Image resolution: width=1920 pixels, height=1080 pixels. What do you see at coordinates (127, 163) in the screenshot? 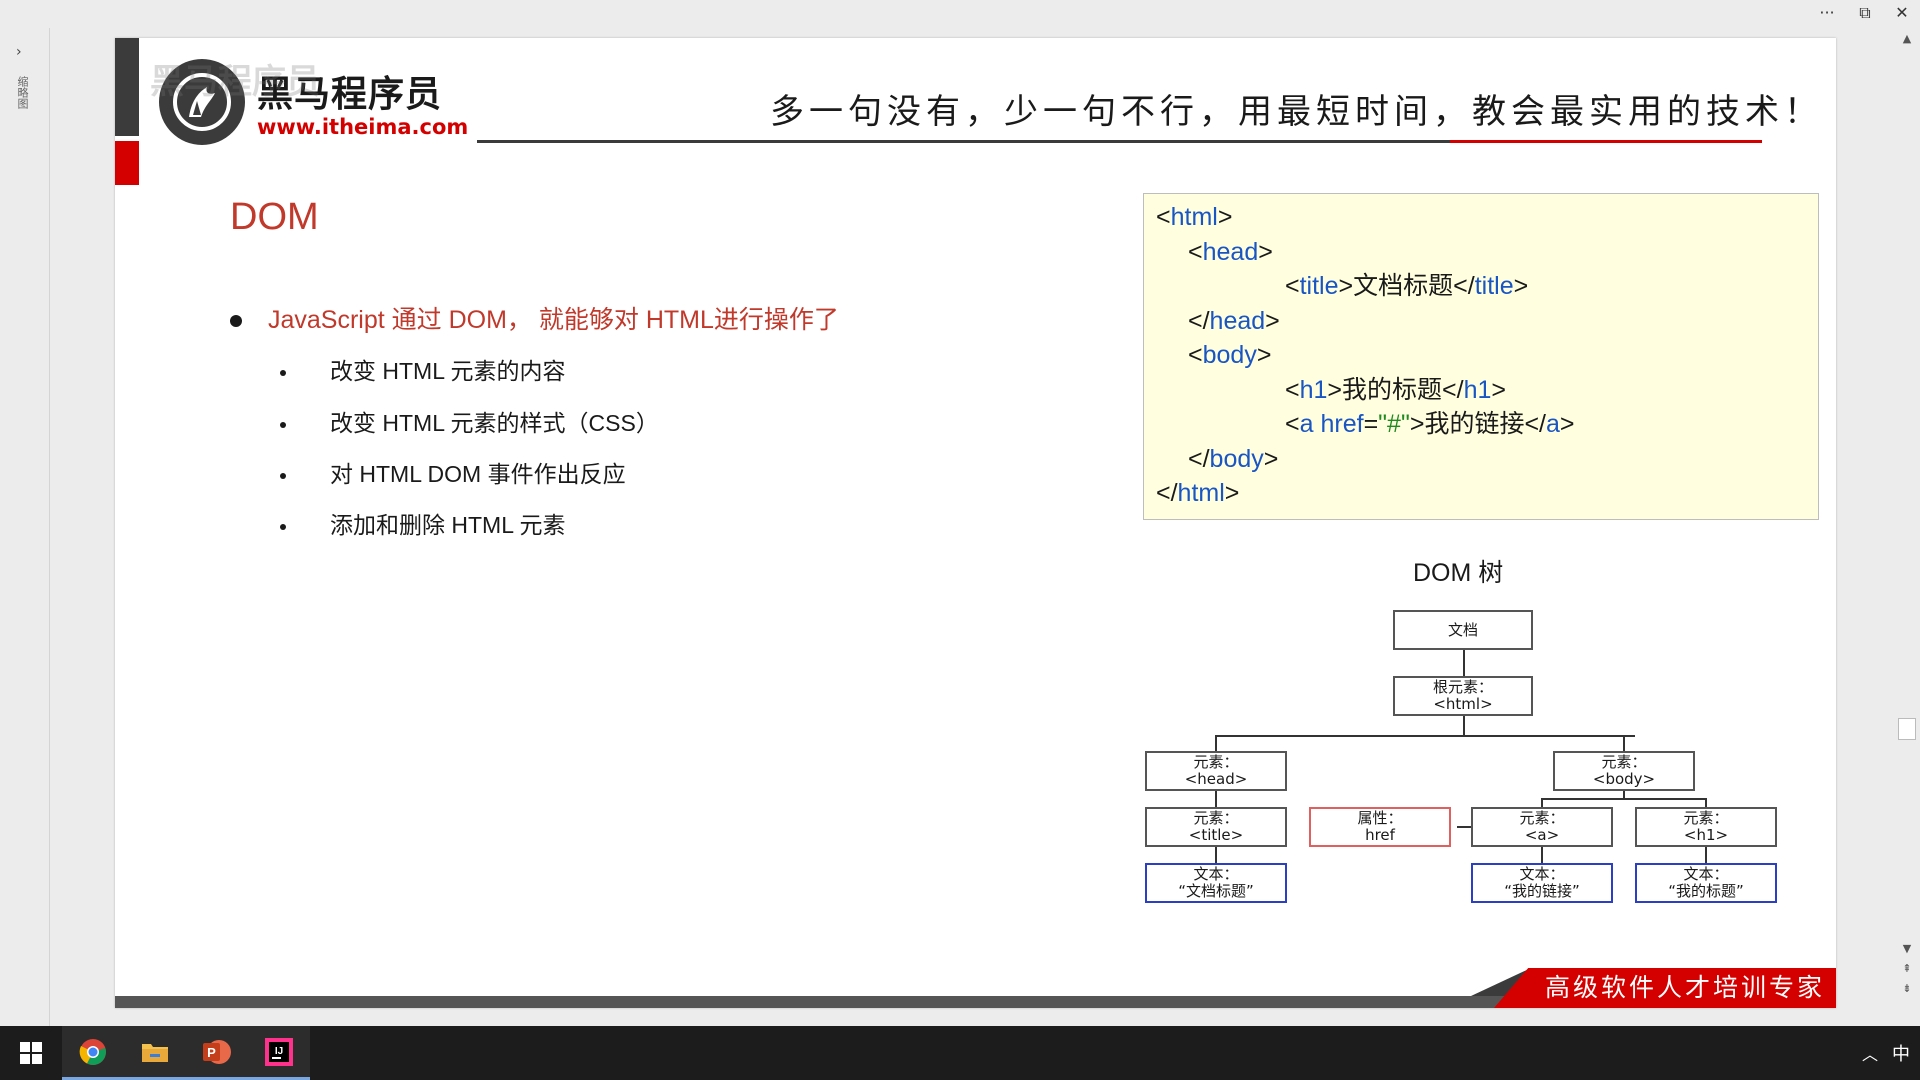
I see `header-accent-red` at bounding box center [127, 163].